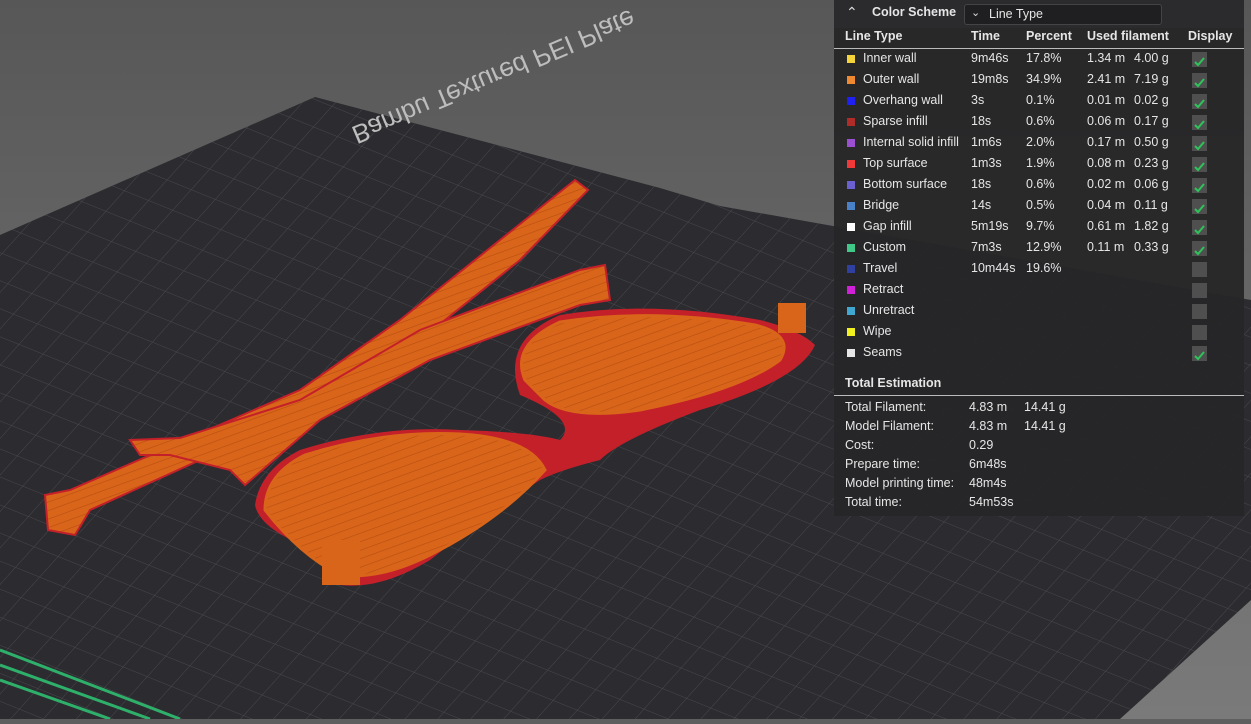  Describe the element at coordinates (985, 36) in the screenshot. I see `col-time: Time` at that location.